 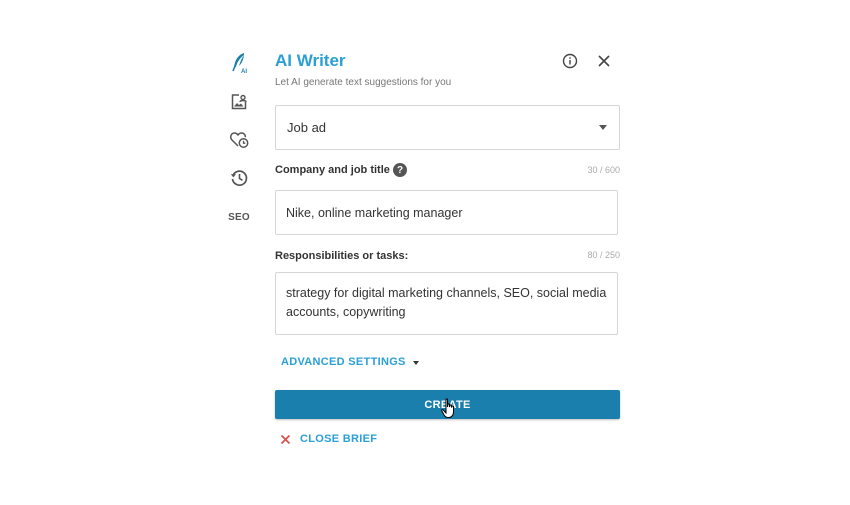 I want to click on chevron-down-icon, so click(x=603, y=127).